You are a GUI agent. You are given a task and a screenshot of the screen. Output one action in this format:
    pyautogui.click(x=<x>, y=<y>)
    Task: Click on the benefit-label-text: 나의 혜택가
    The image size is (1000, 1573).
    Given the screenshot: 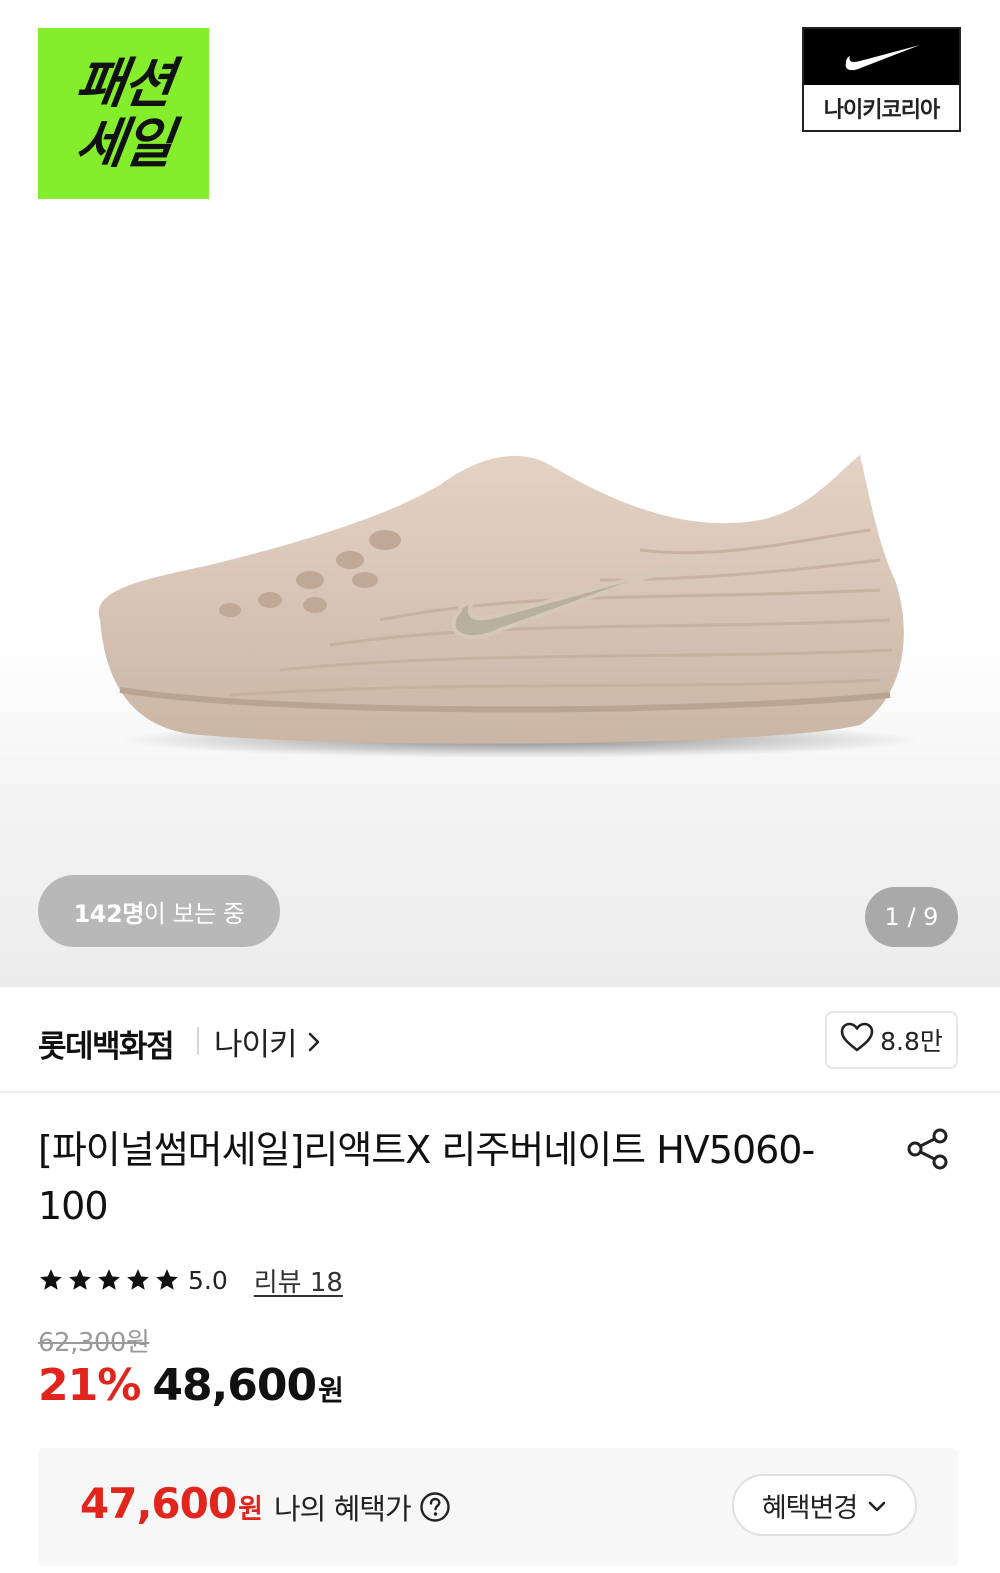 What is the action you would take?
    pyautogui.click(x=343, y=1509)
    